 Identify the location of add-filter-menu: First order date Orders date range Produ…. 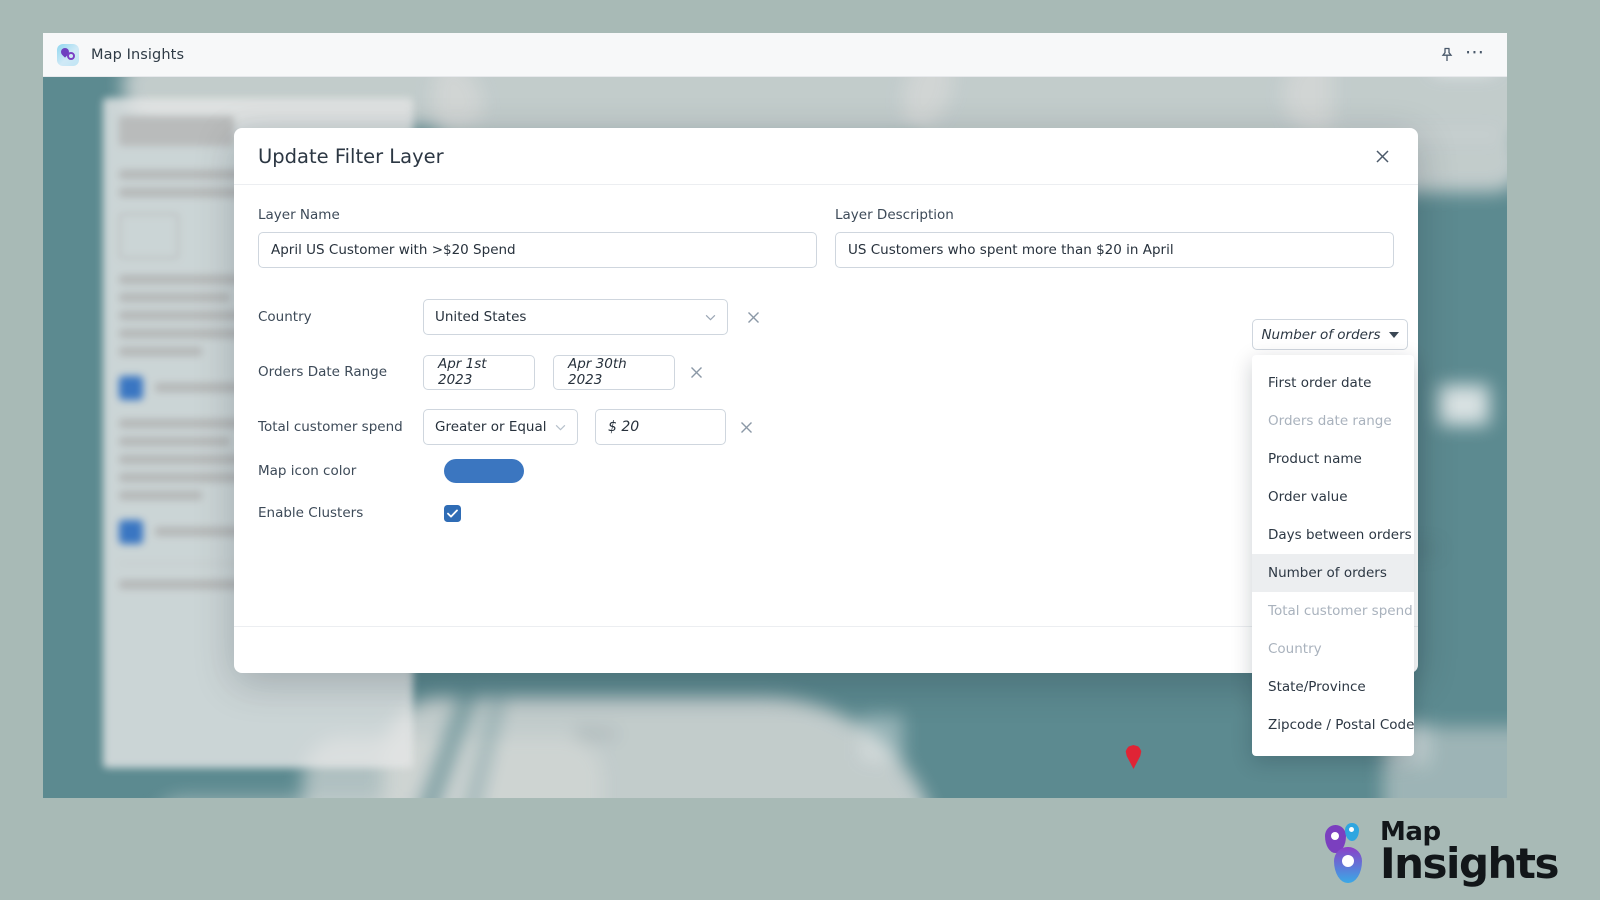
(1333, 555).